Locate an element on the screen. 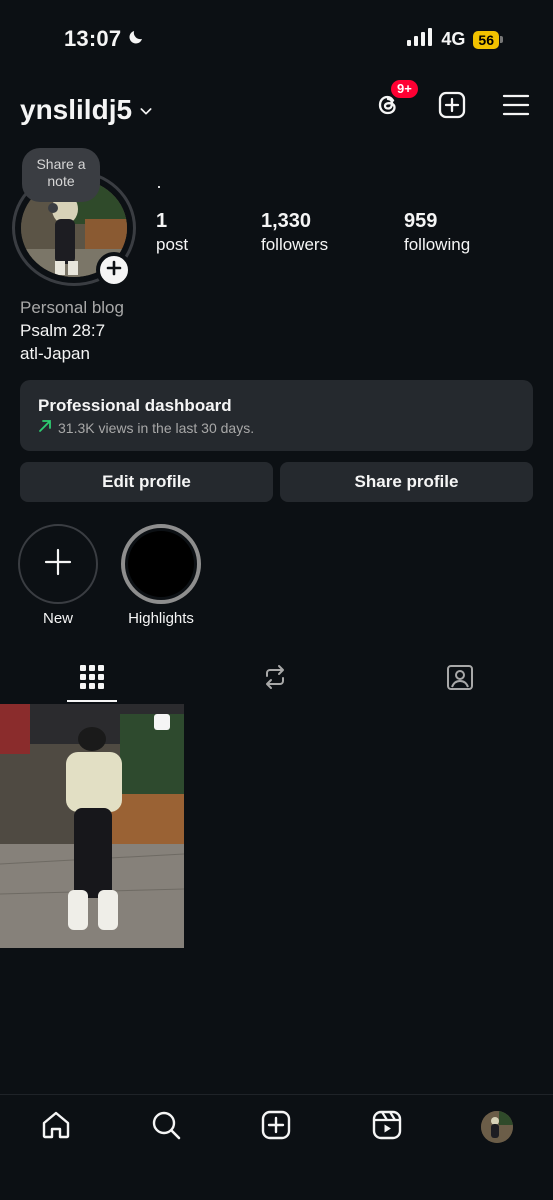 This screenshot has width=553, height=1200. dashboard-subtitle: 31.3K views in the last 30 days. is located at coordinates (156, 427).